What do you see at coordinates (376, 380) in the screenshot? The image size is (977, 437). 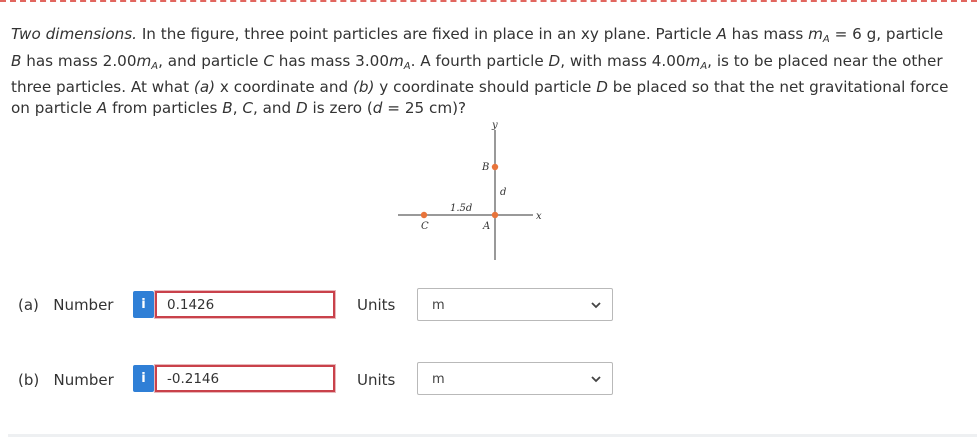 I see `part-b-units-label: Units` at bounding box center [376, 380].